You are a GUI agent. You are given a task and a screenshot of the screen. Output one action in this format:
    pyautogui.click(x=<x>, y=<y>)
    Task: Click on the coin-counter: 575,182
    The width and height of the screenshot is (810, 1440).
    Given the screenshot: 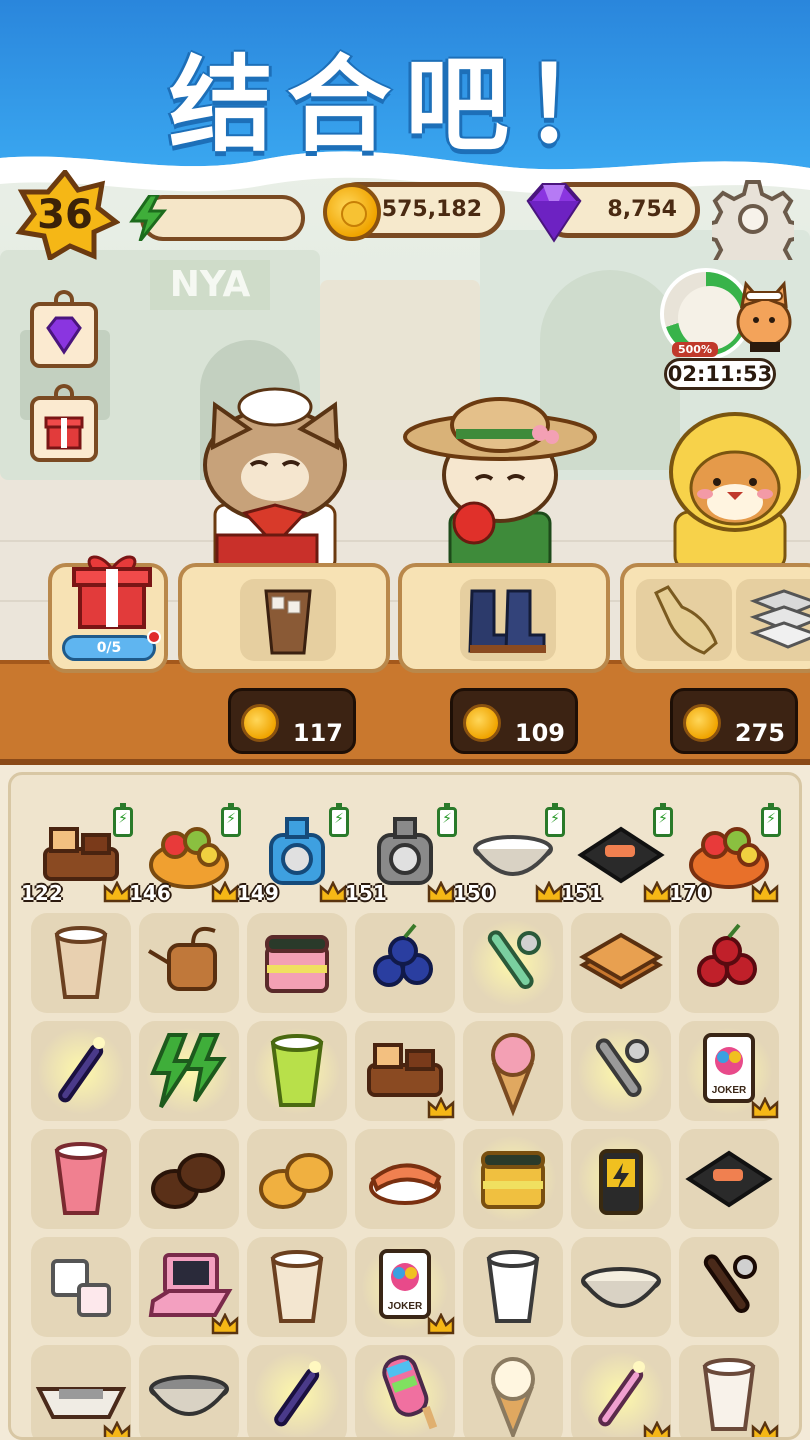 What is the action you would take?
    pyautogui.click(x=414, y=211)
    